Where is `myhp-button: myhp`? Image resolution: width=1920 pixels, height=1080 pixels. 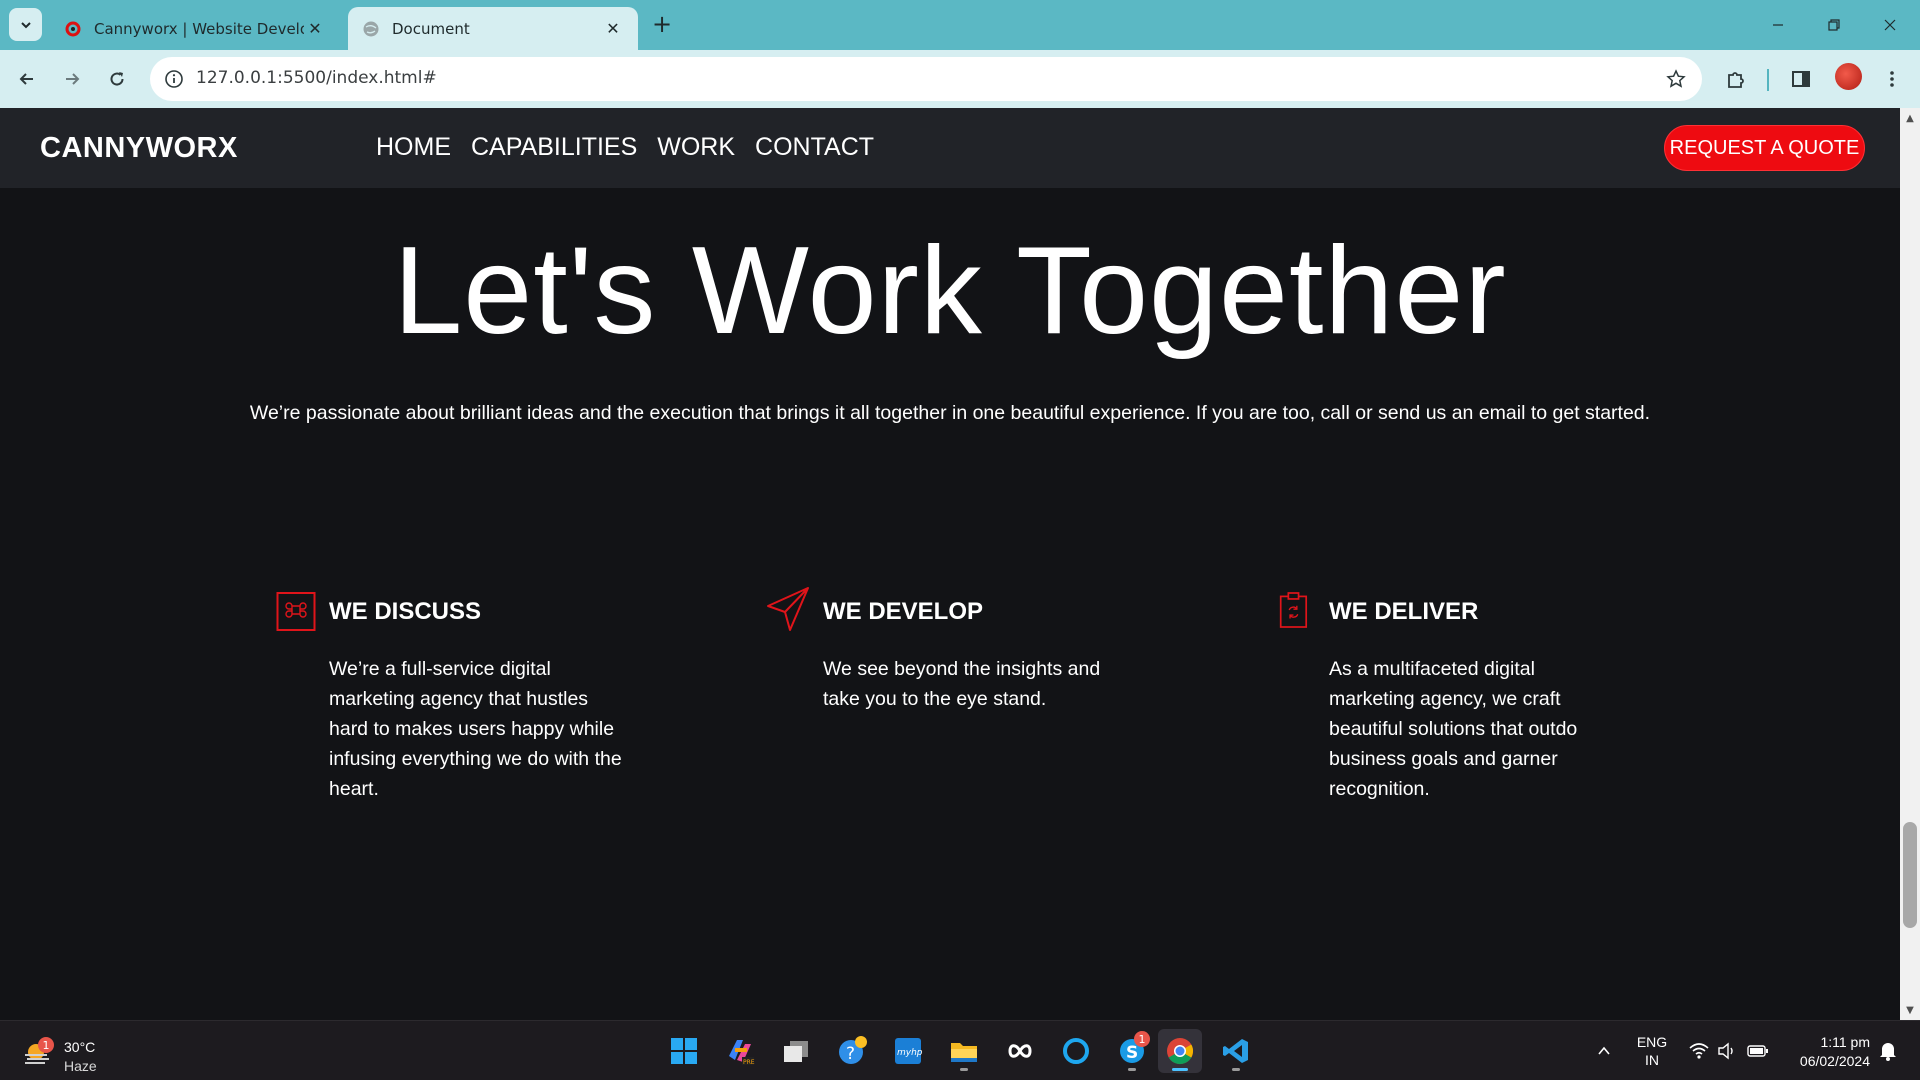 myhp-button: myhp is located at coordinates (908, 1051).